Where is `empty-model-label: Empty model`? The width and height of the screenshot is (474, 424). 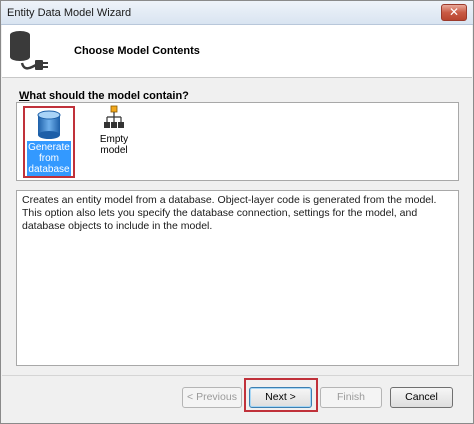 empty-model-label: Empty model is located at coordinates (114, 145).